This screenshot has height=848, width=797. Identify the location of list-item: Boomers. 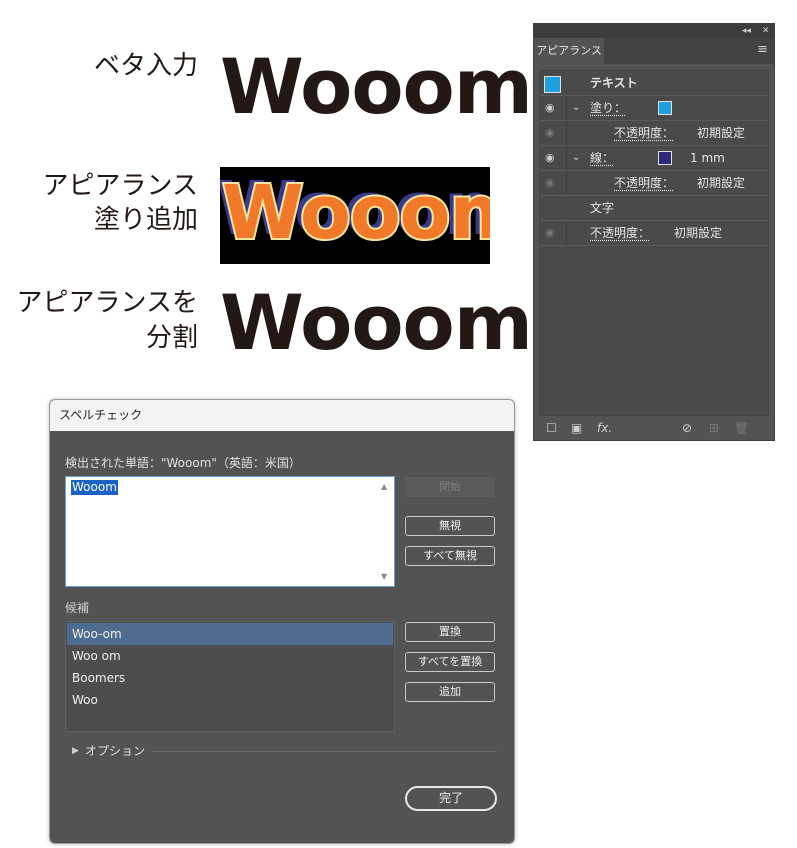
(230, 678).